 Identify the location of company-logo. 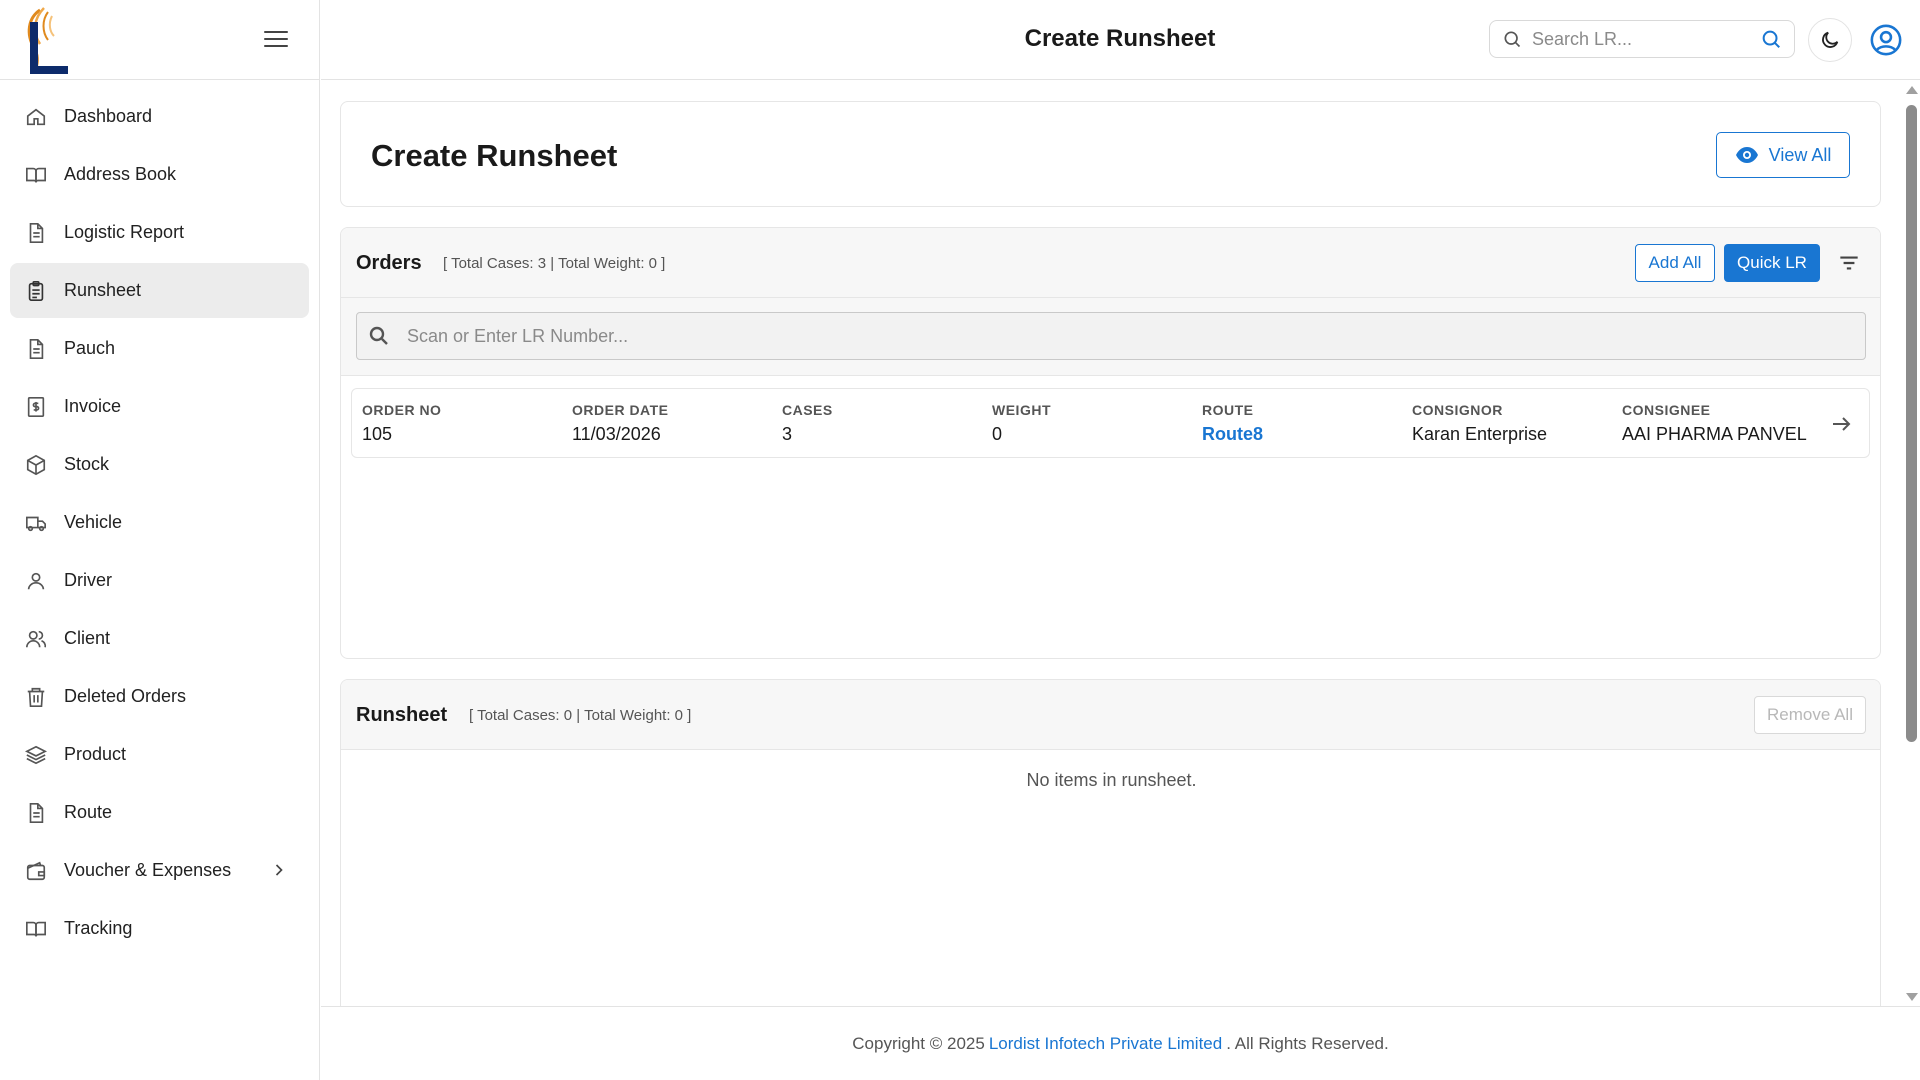
(46, 40).